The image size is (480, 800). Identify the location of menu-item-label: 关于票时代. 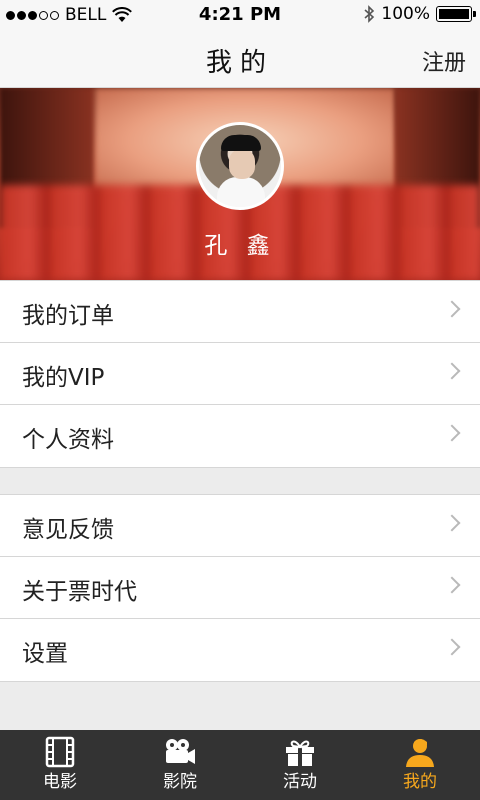
(79, 592).